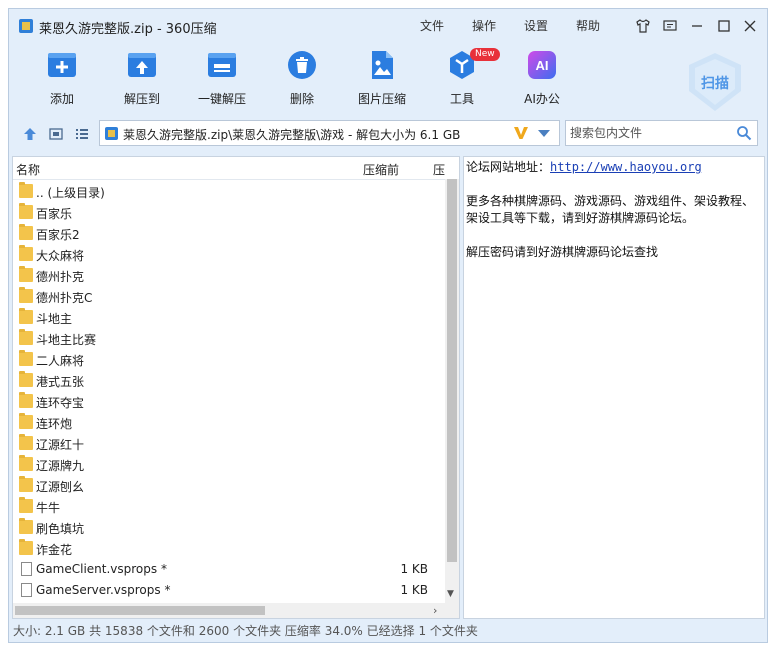 Image resolution: width=776 pixels, height=651 pixels. What do you see at coordinates (28, 169) in the screenshot?
I see `column-name: 名称` at bounding box center [28, 169].